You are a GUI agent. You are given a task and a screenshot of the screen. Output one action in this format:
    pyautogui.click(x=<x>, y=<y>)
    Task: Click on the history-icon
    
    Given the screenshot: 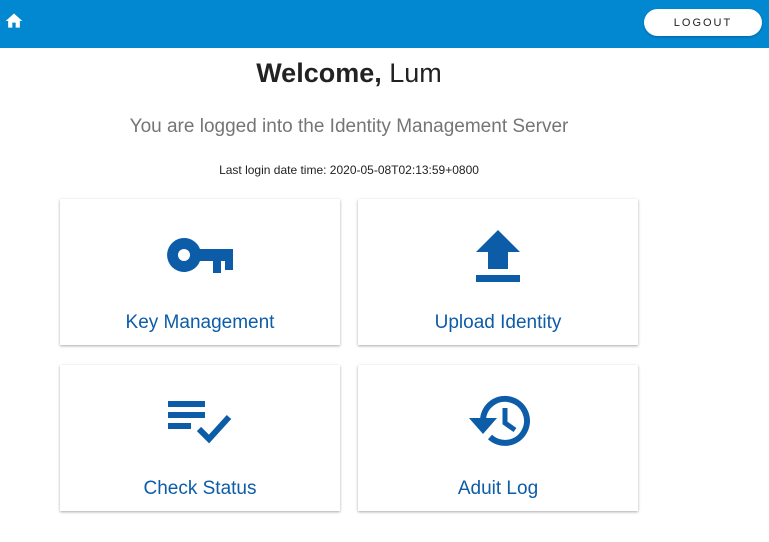 What is the action you would take?
    pyautogui.click(x=498, y=421)
    